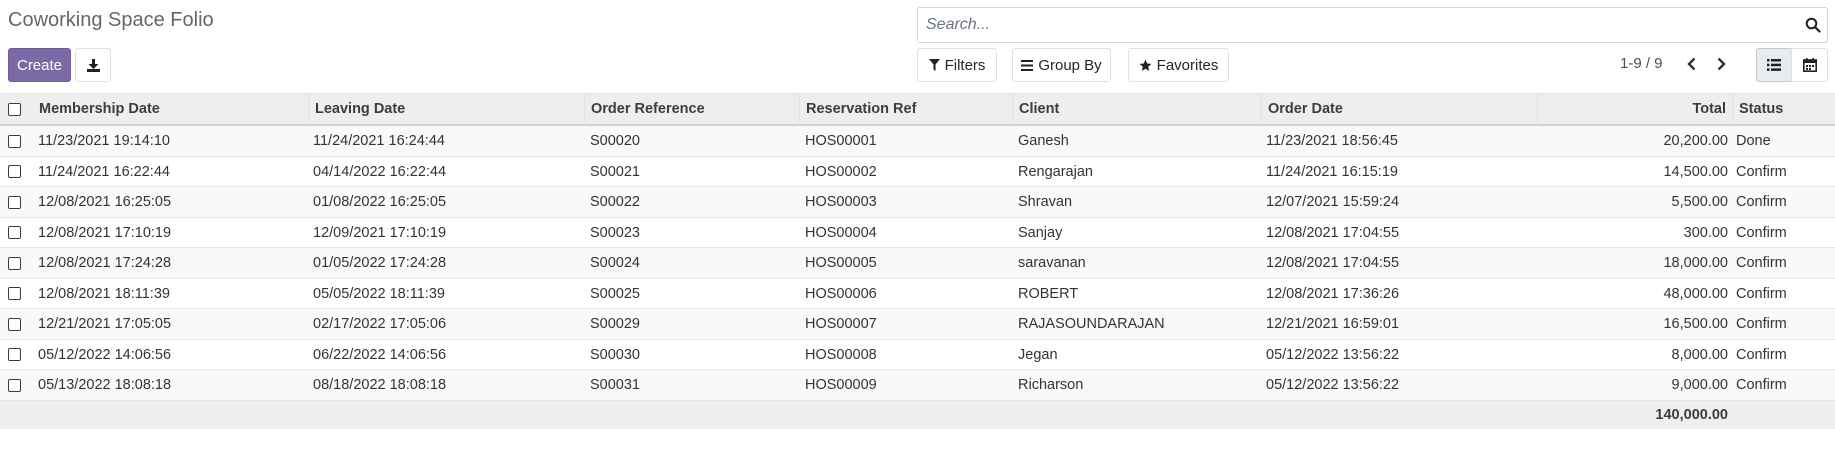 Image resolution: width=1835 pixels, height=455 pixels. Describe the element at coordinates (1356, 25) in the screenshot. I see `search-input` at that location.